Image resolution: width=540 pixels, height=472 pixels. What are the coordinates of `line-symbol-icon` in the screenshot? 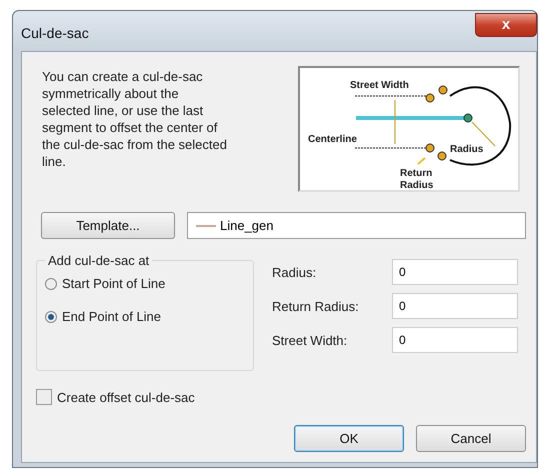 It's located at (206, 226).